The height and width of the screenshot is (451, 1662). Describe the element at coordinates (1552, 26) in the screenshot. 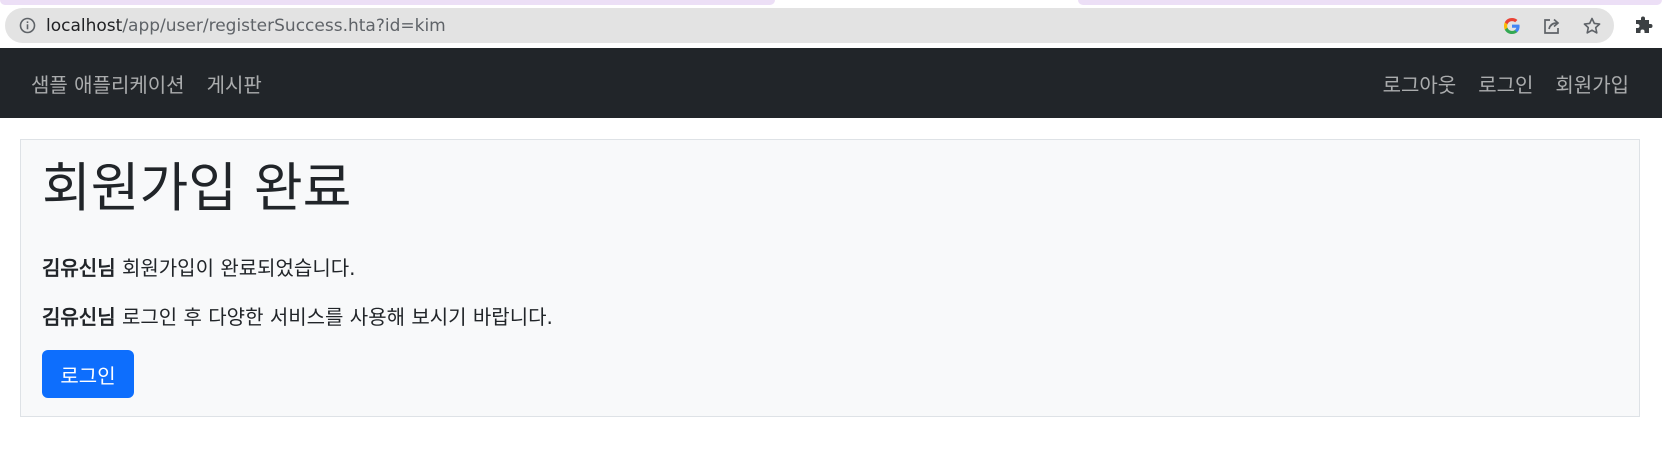

I see `share-icon` at that location.